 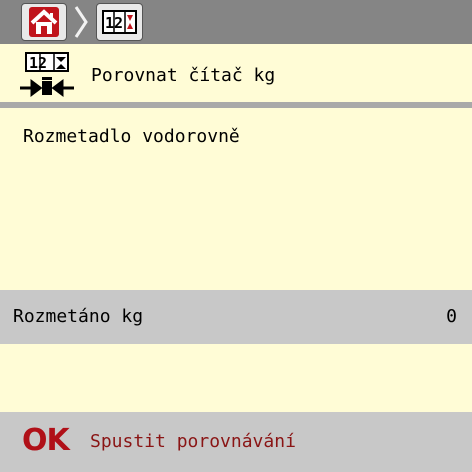 I want to click on status-message: Rozmetadlo vodorovně, so click(x=131, y=136).